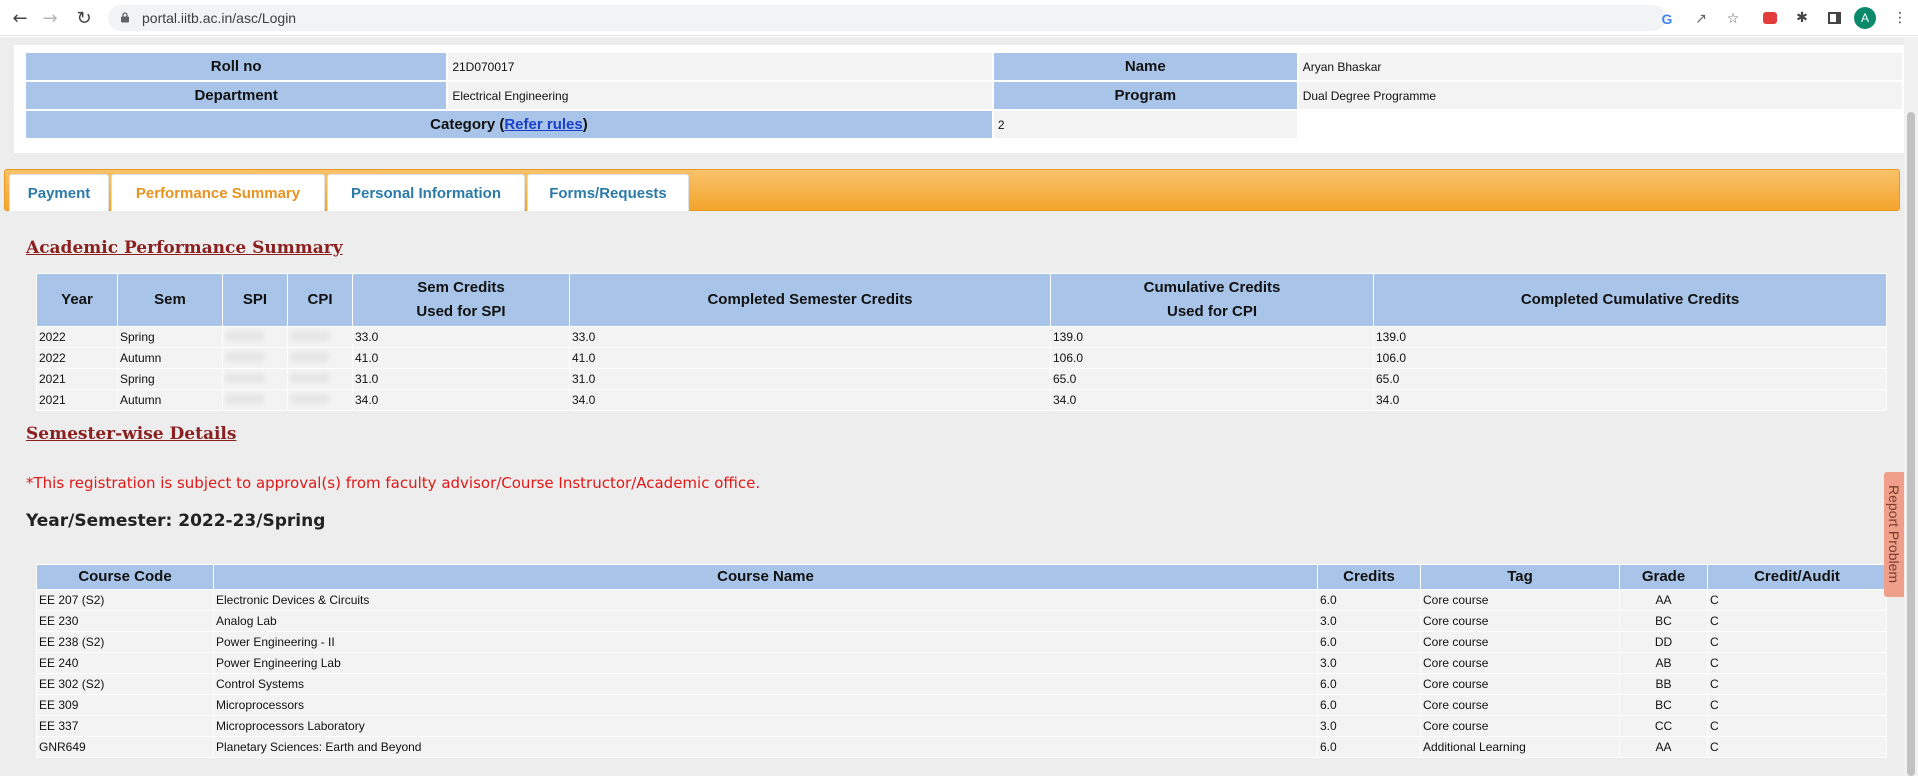  Describe the element at coordinates (59, 192) in the screenshot. I see `tab-payment: Payment` at that location.